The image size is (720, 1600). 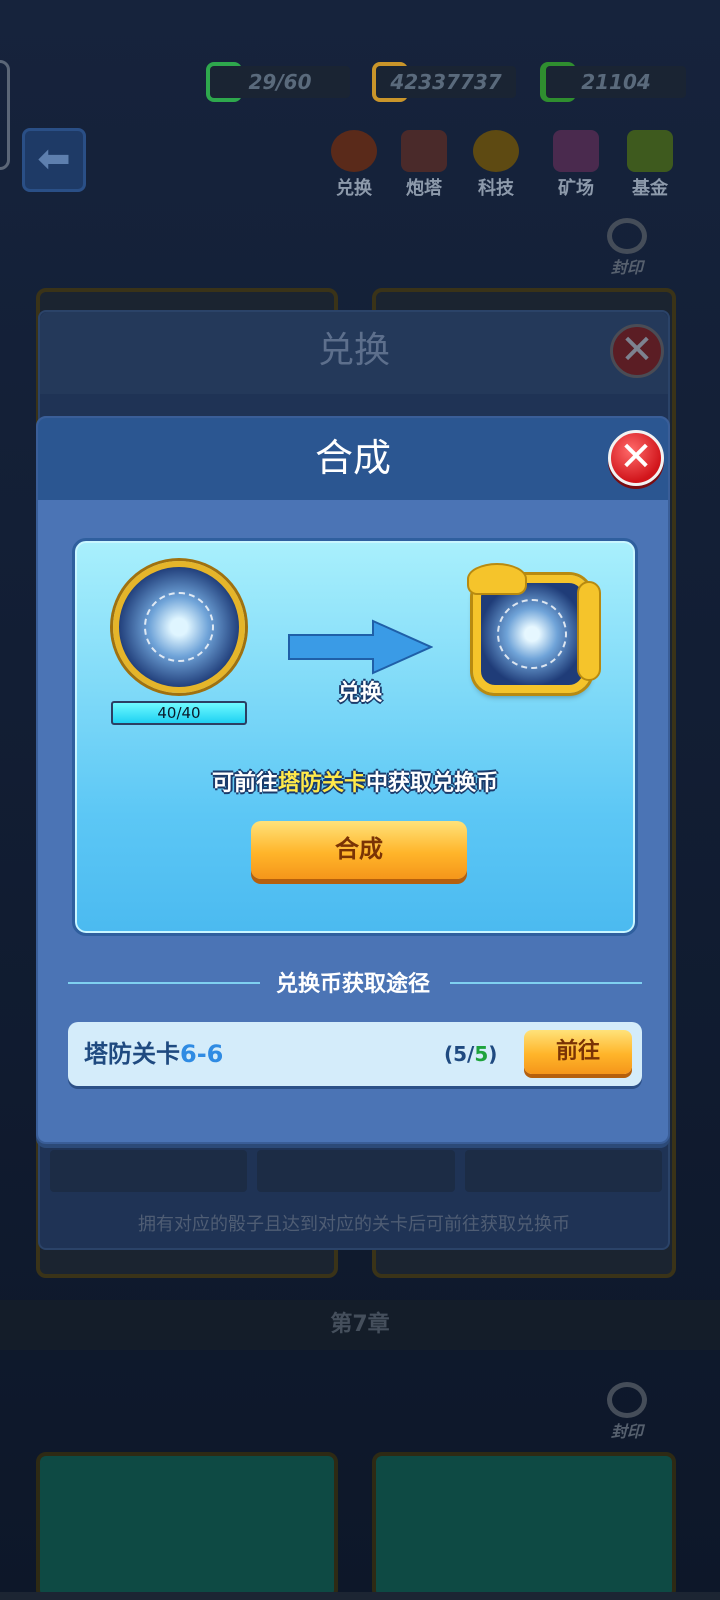 What do you see at coordinates (446, 82) in the screenshot?
I see `gold-counter: 42337737` at bounding box center [446, 82].